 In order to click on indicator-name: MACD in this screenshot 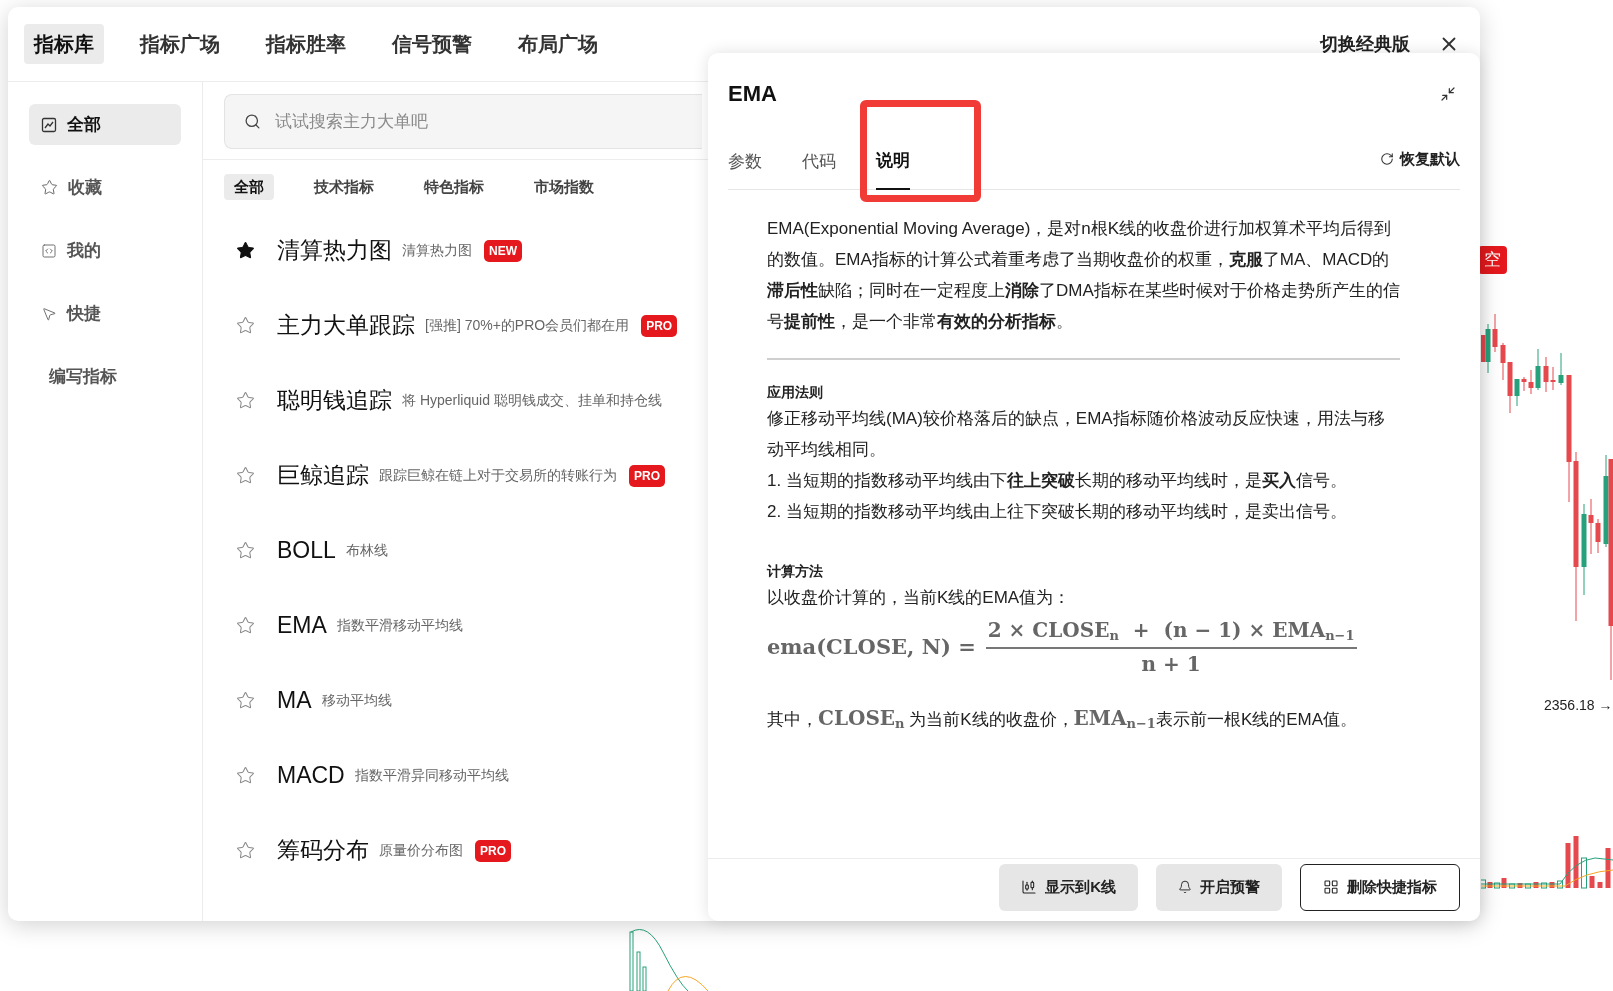, I will do `click(311, 775)`.